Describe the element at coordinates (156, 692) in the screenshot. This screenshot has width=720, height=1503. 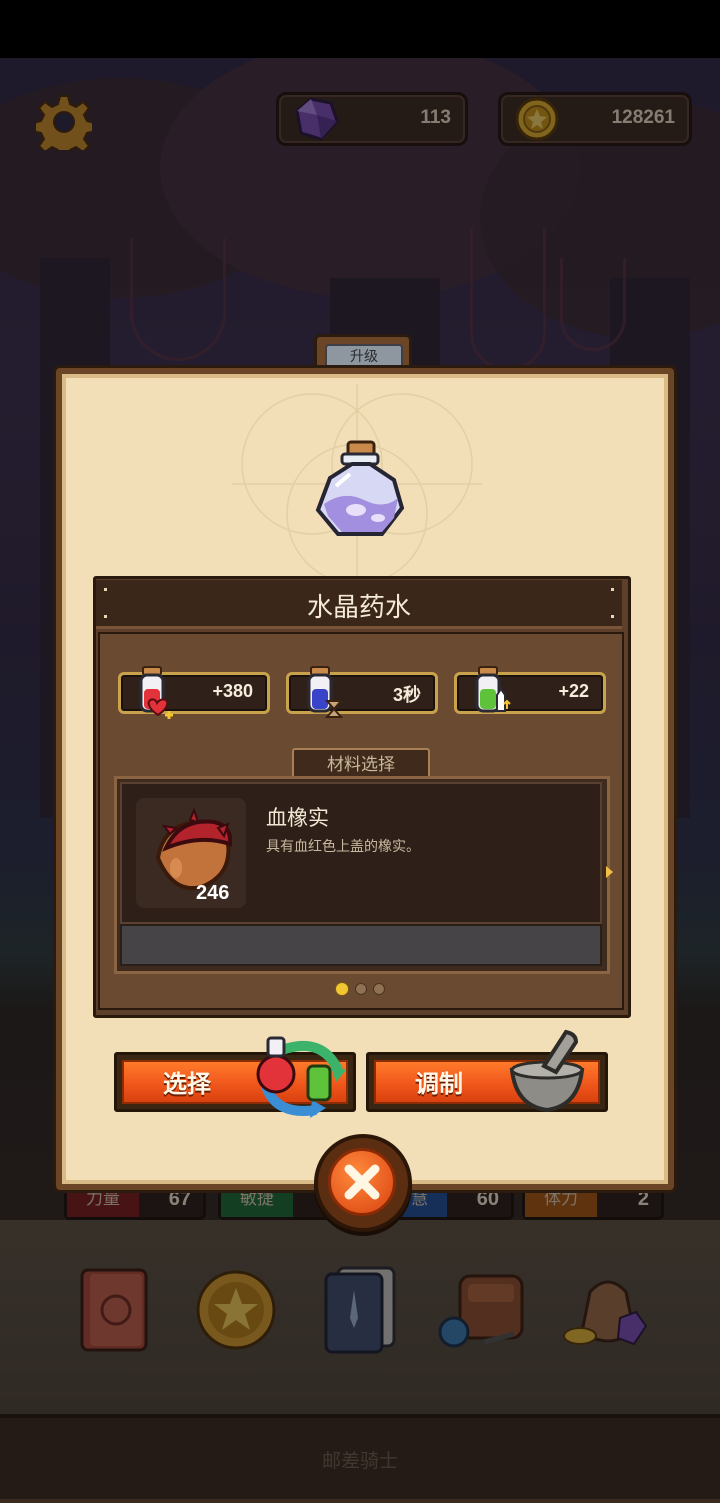
I see `health-potion-icon` at that location.